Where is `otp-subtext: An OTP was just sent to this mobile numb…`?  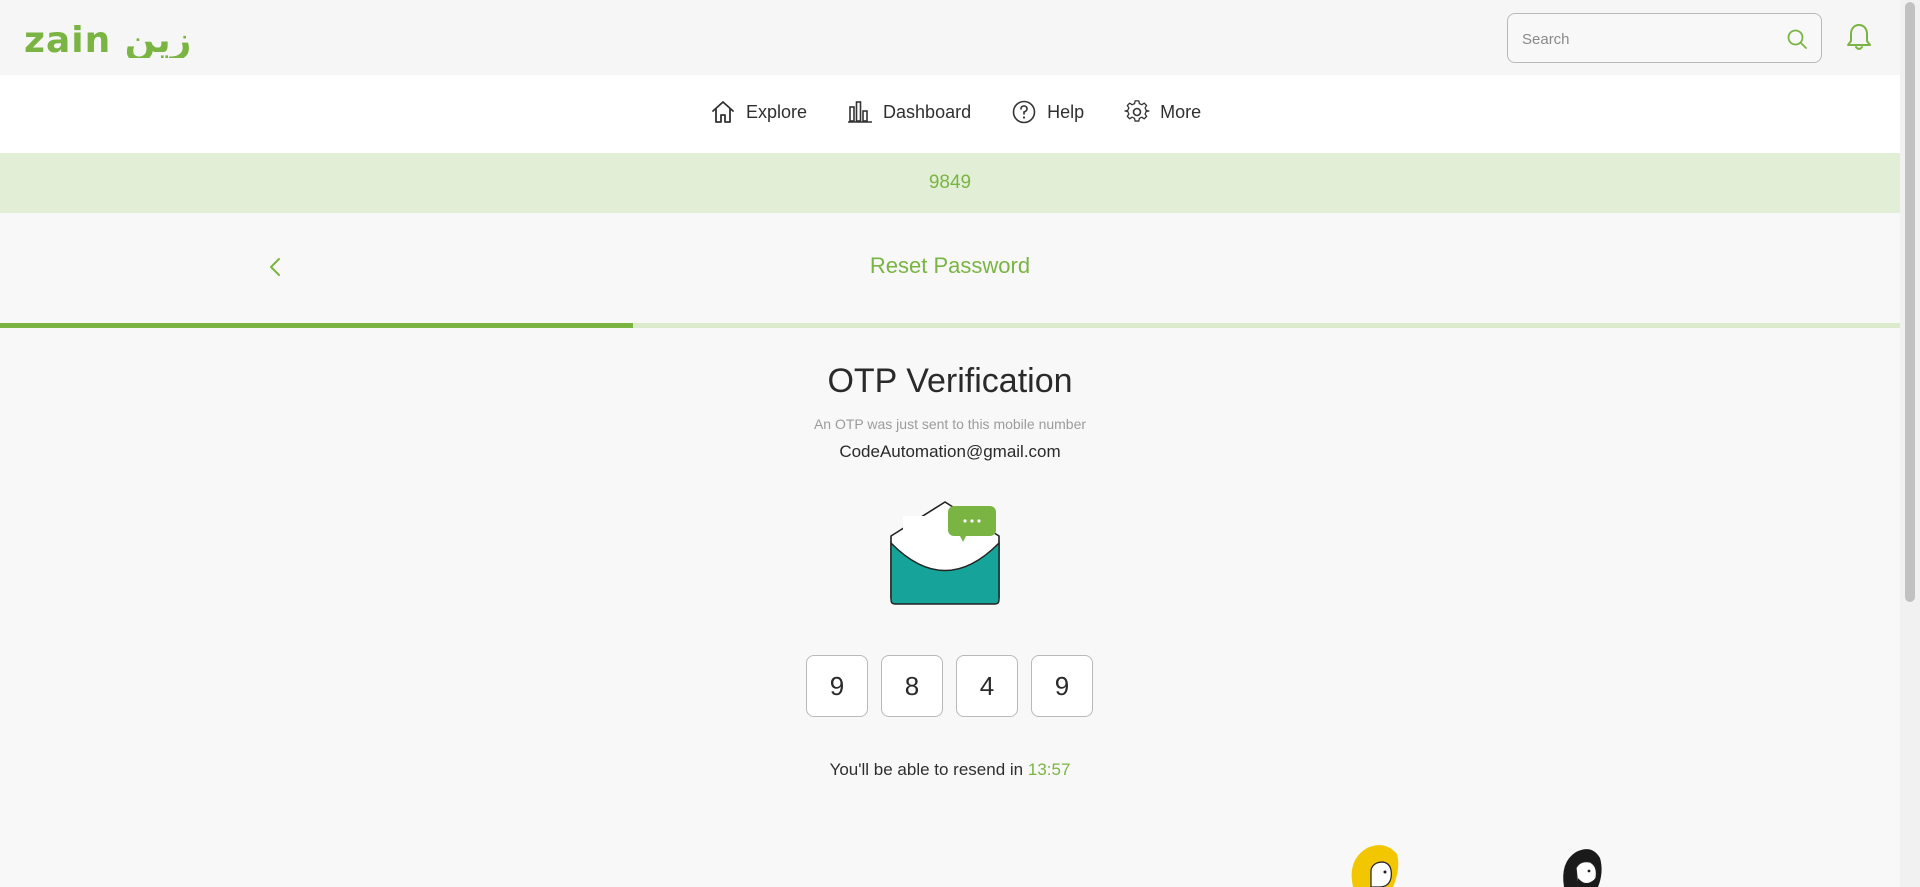 otp-subtext: An OTP was just sent to this mobile numb… is located at coordinates (950, 424).